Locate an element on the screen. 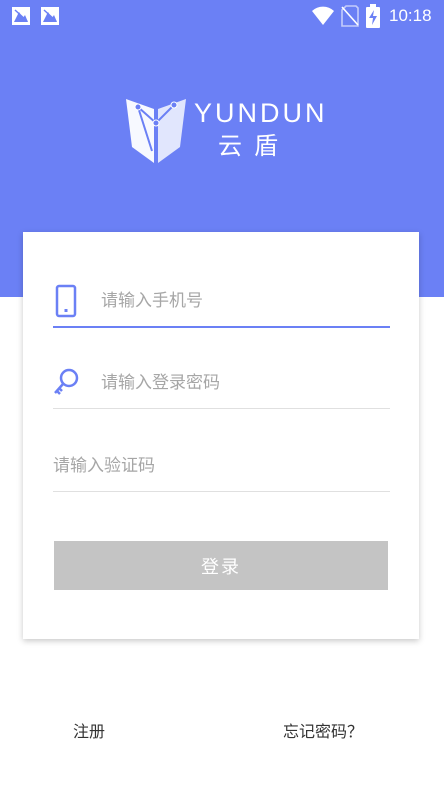  password-field is located at coordinates (221, 384).